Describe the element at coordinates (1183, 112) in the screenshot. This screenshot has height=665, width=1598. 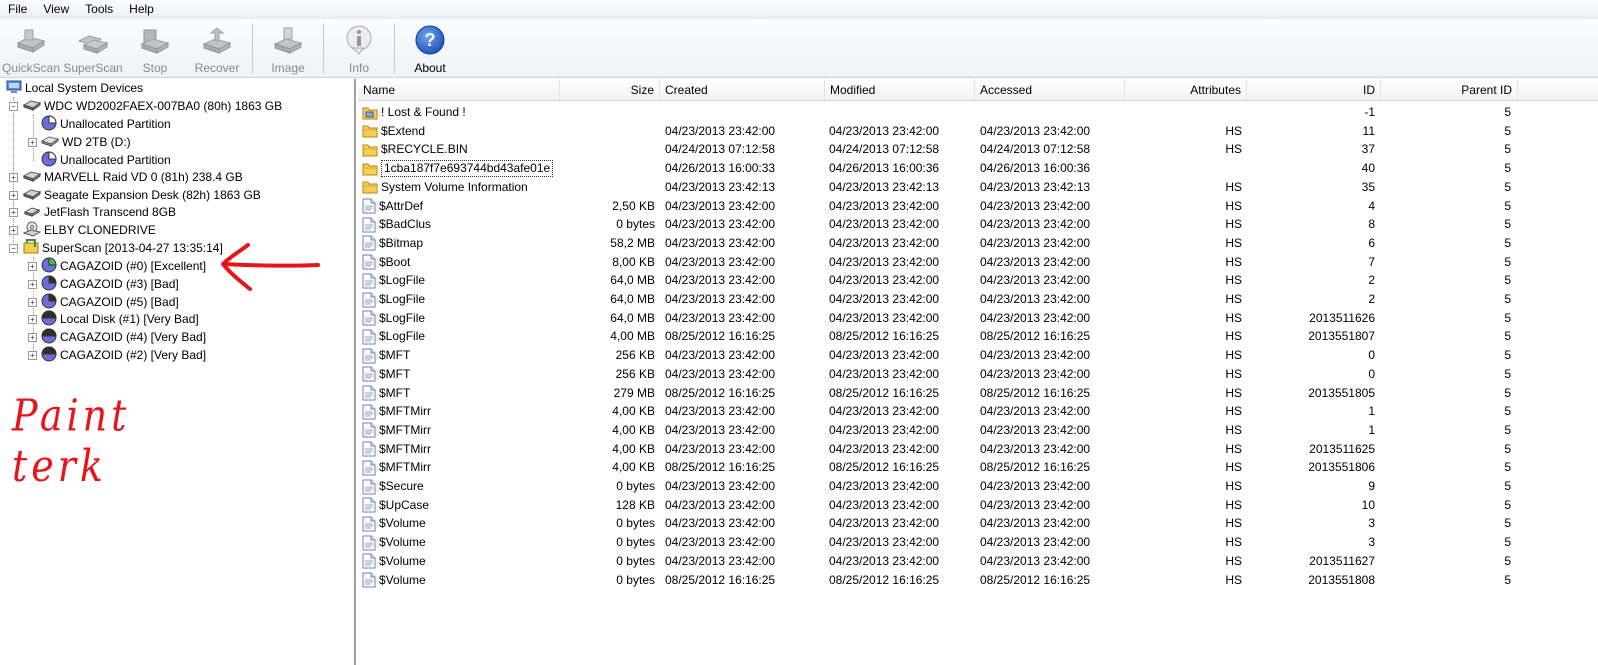
I see `cell-attributes` at that location.